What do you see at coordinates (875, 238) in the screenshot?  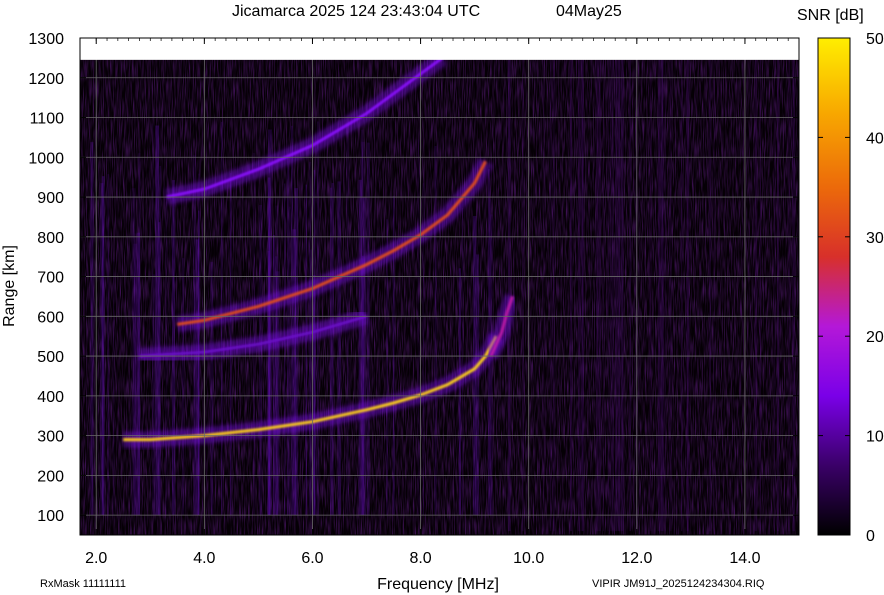 I see `colorbar-tick-label: 30` at bounding box center [875, 238].